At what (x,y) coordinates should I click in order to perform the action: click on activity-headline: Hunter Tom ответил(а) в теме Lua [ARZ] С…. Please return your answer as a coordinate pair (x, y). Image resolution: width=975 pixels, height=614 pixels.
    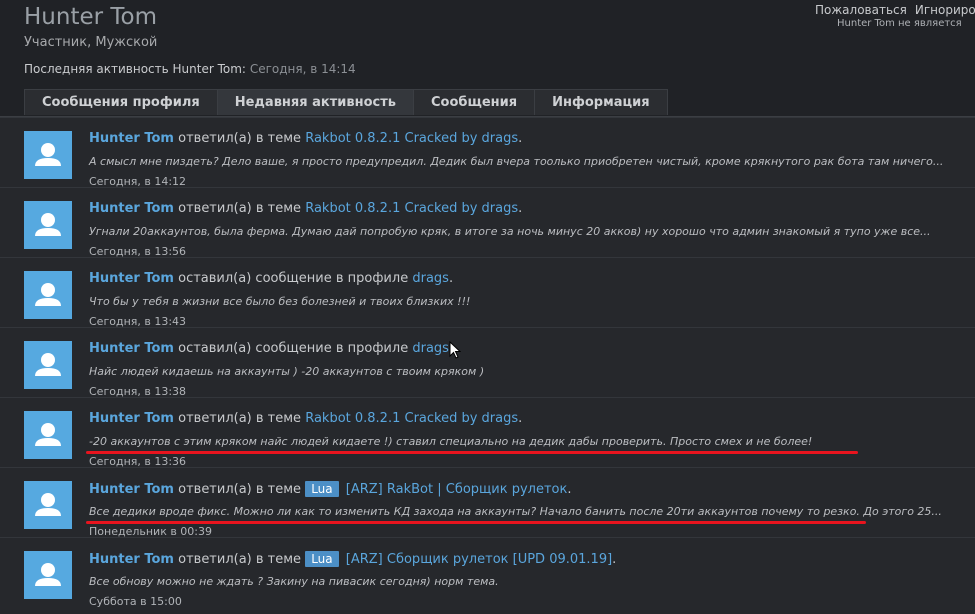
    Looking at the image, I should click on (353, 559).